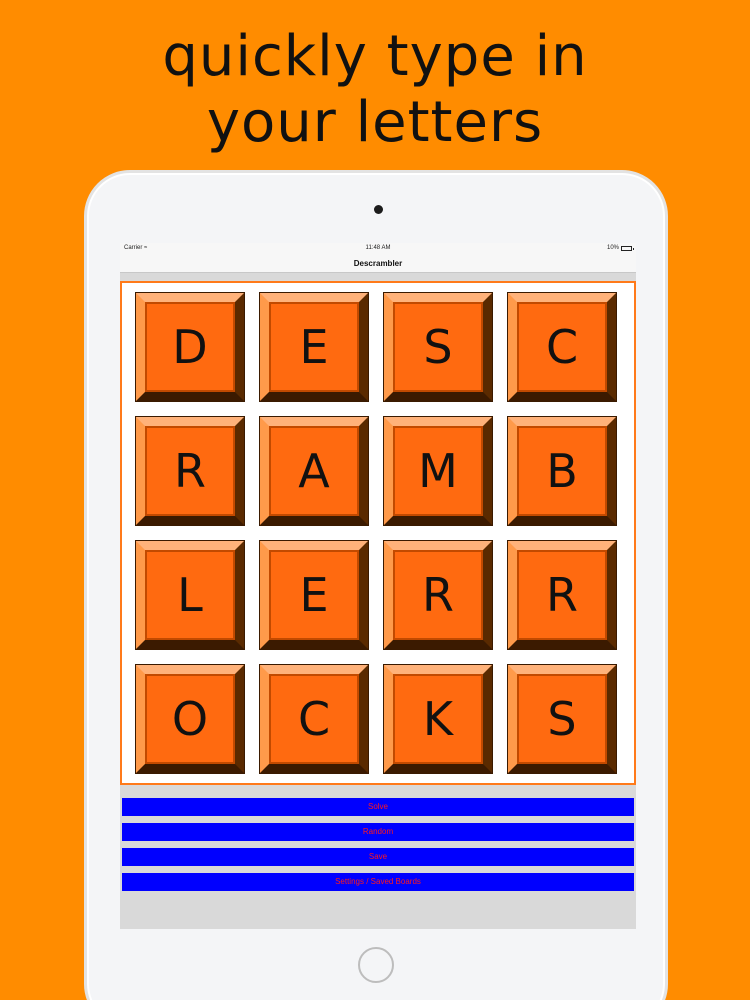  I want to click on letter-tile: D, so click(190, 347).